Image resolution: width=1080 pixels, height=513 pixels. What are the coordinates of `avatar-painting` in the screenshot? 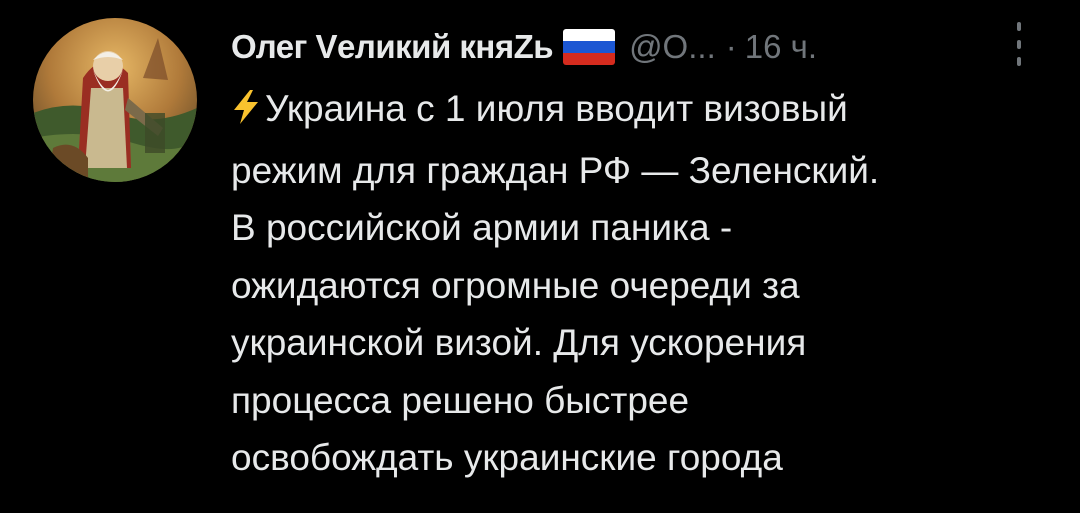 It's located at (115, 100).